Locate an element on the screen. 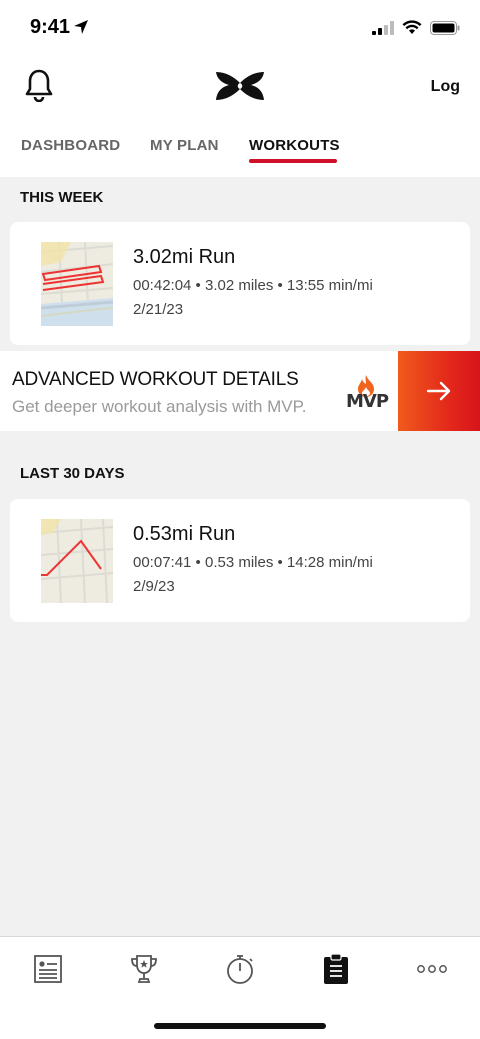 This screenshot has height=1039, width=480. clipboard-icon is located at coordinates (336, 968).